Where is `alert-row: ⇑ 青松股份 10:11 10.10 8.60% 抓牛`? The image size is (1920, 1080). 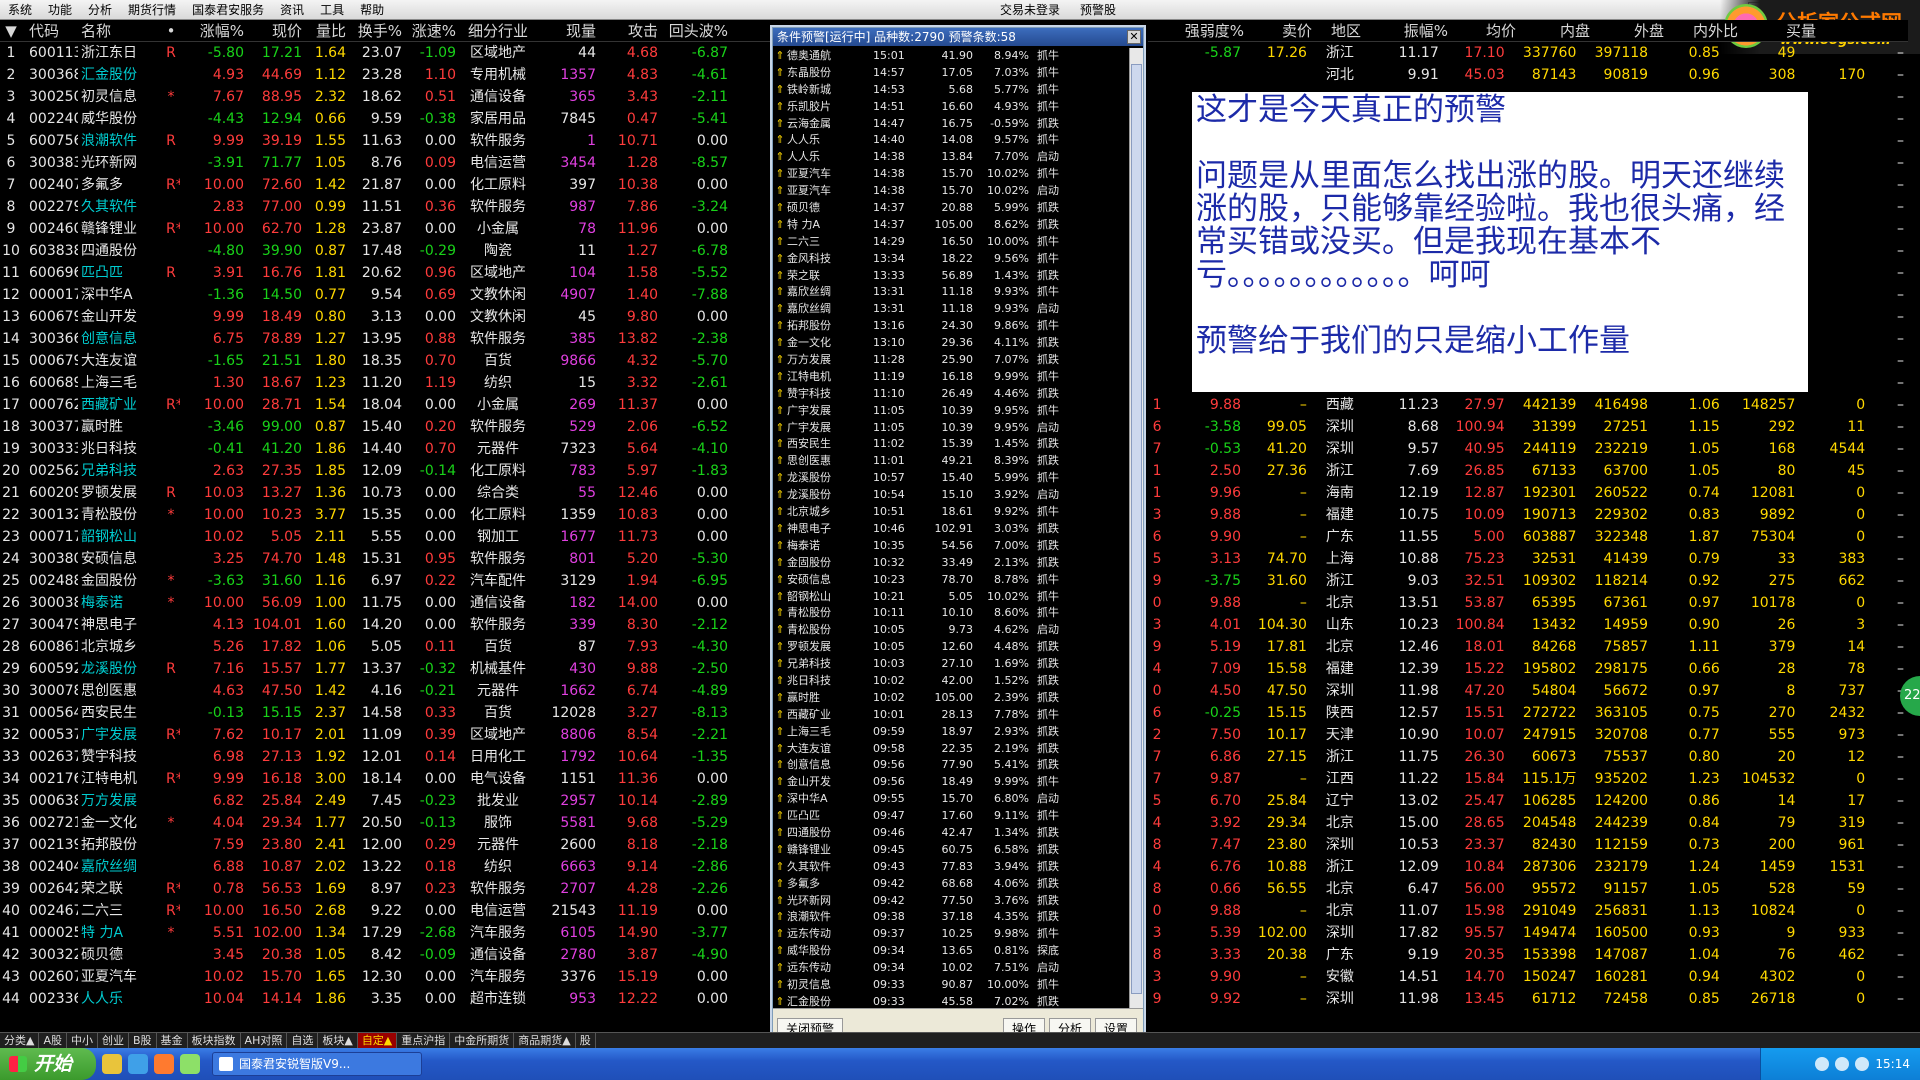 alert-row: ⇑ 青松股份 10:11 10.10 8.60% 抓牛 is located at coordinates (951, 613).